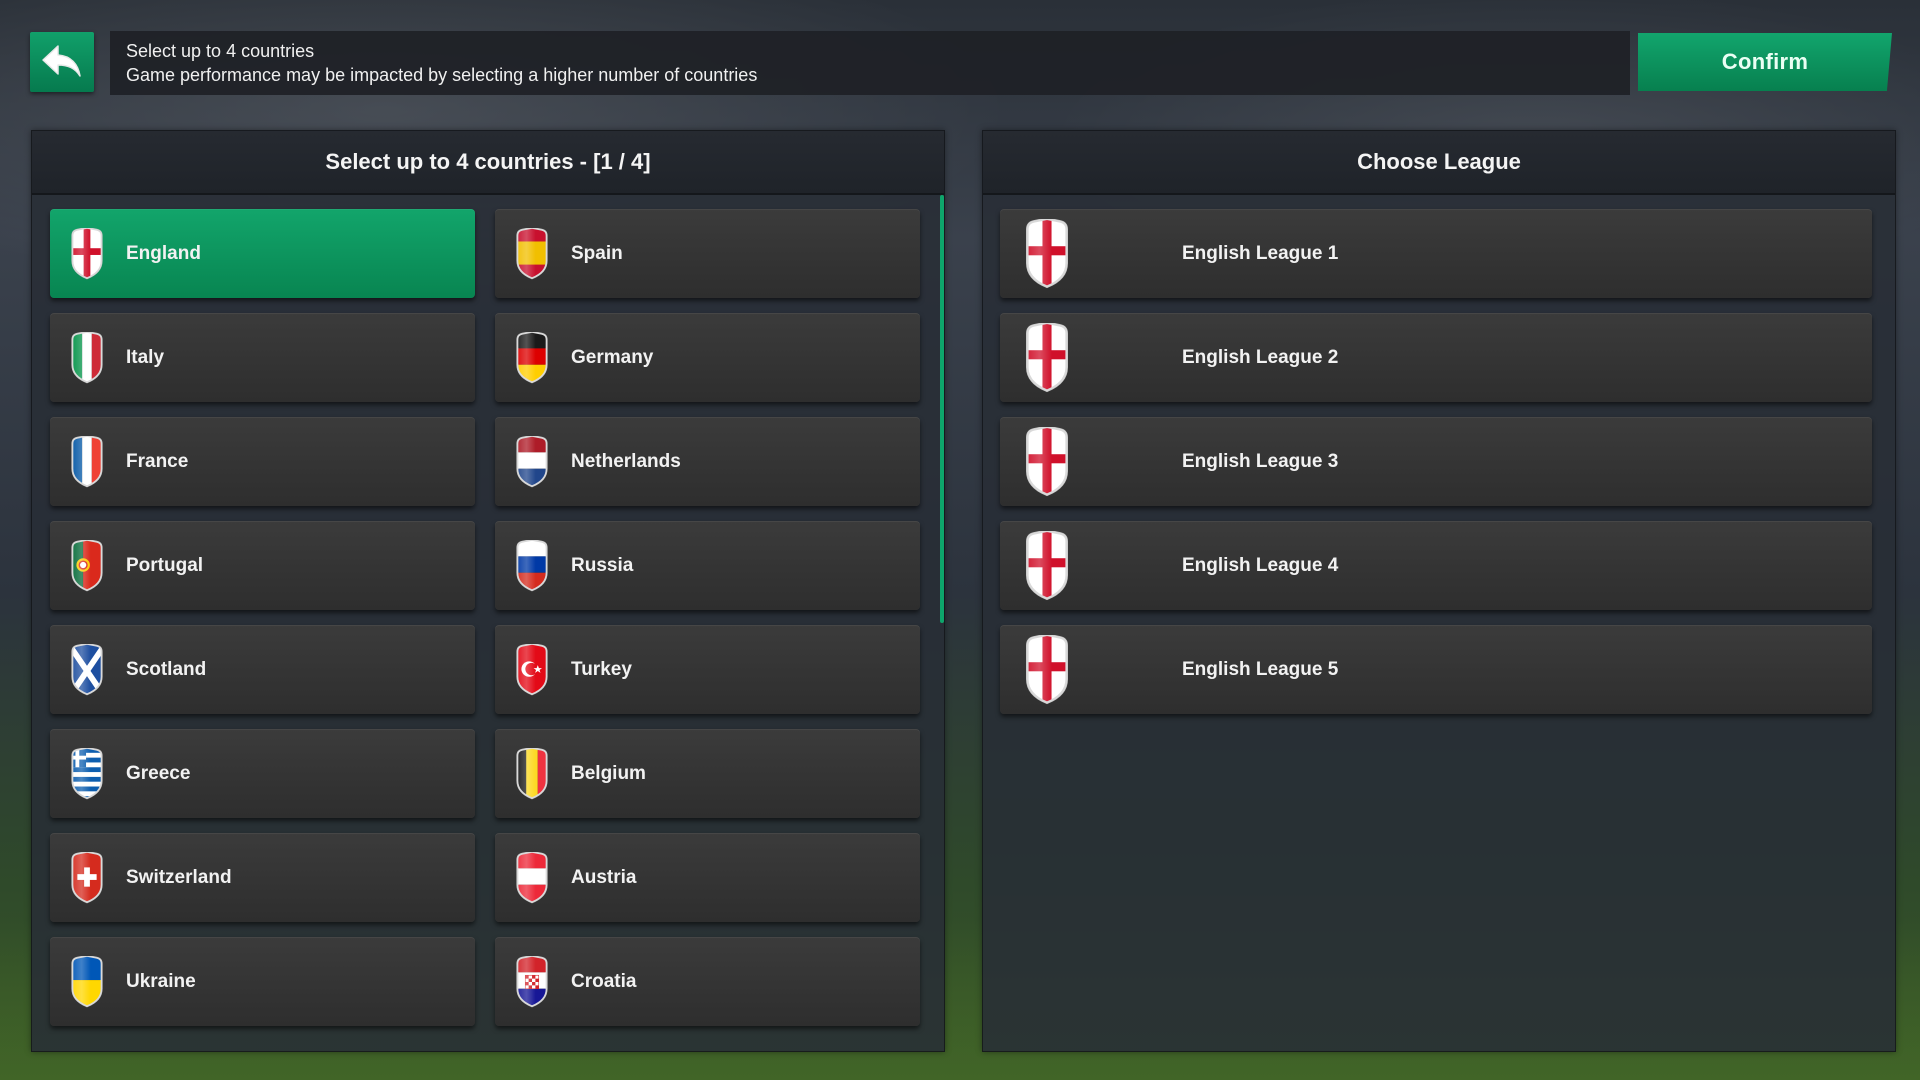 This screenshot has height=1080, width=1920. Describe the element at coordinates (612, 357) in the screenshot. I see `country-label: Germany` at that location.